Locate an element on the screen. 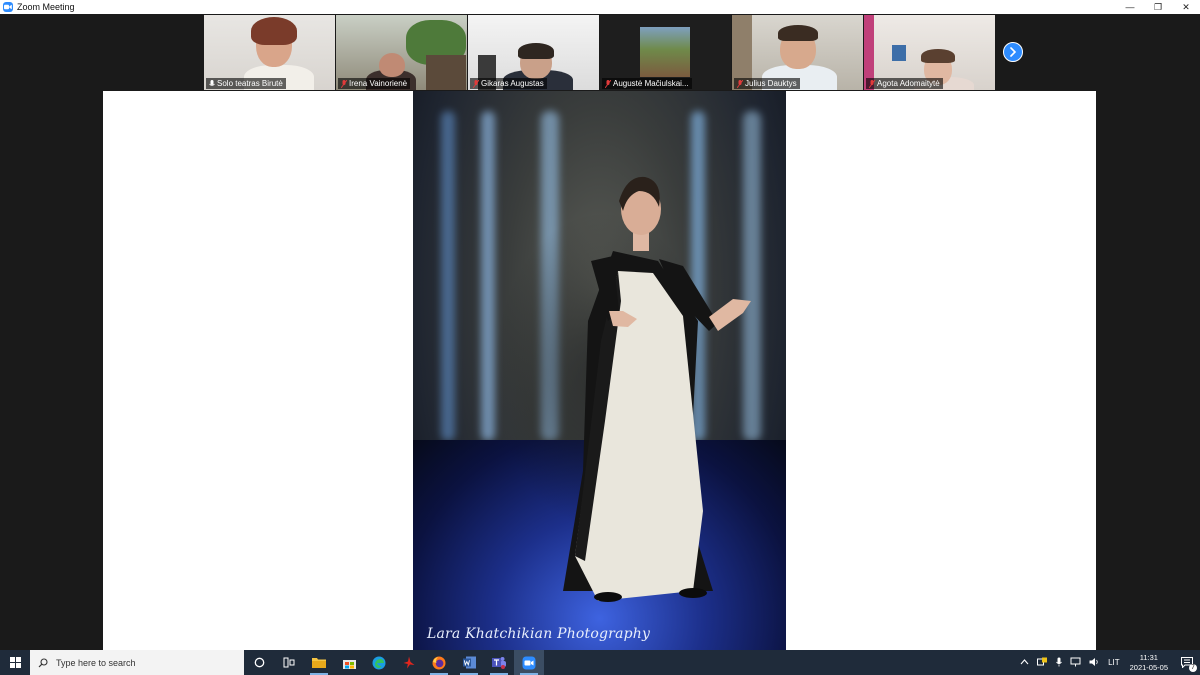 The image size is (1200, 675). store-icon is located at coordinates (349, 664).